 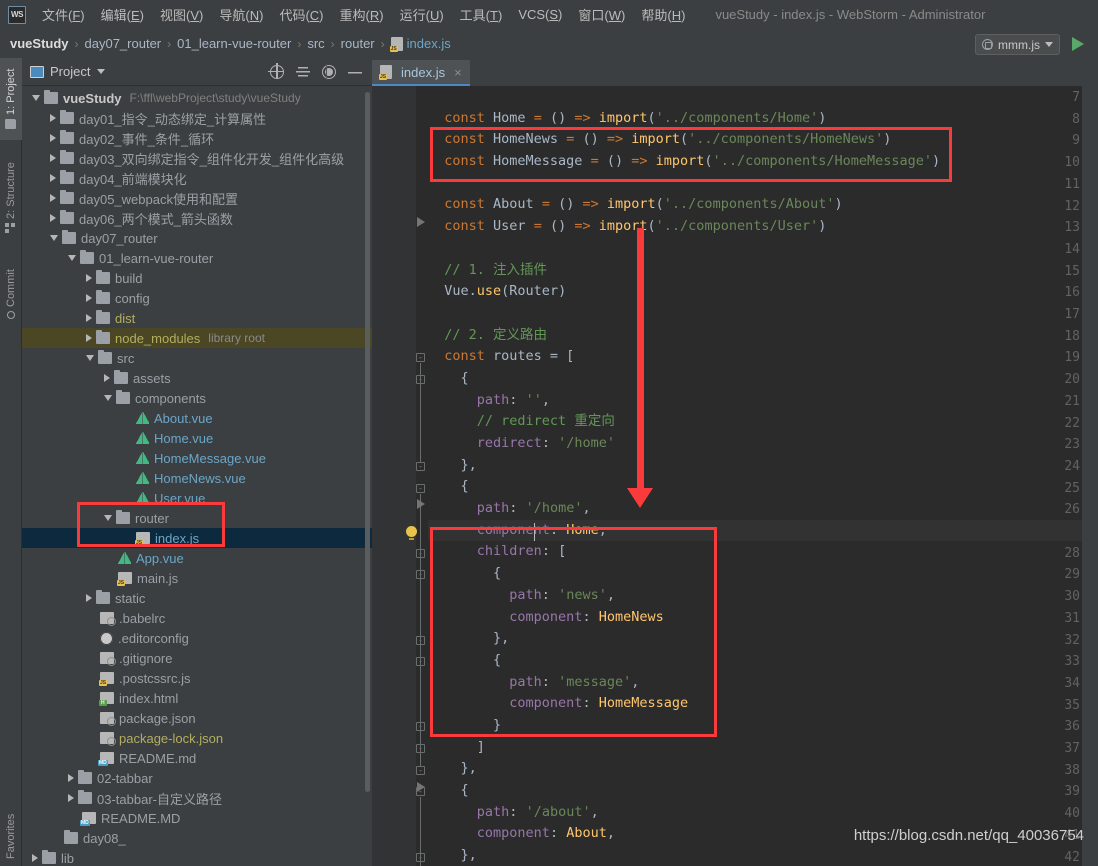 What do you see at coordinates (197, 298) in the screenshot?
I see `tree-row: config` at bounding box center [197, 298].